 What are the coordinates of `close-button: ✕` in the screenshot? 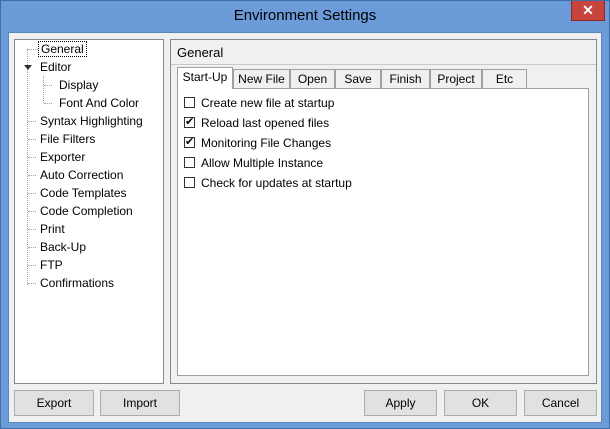 It's located at (588, 11).